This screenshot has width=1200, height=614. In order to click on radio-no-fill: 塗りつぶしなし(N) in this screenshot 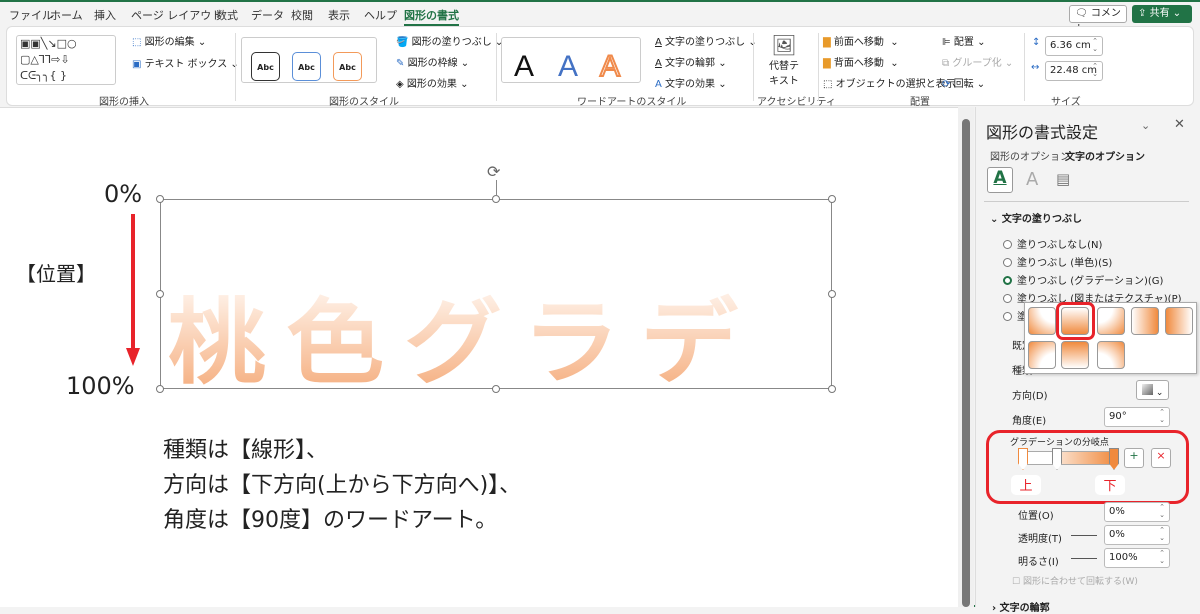, I will do `click(1052, 243)`.